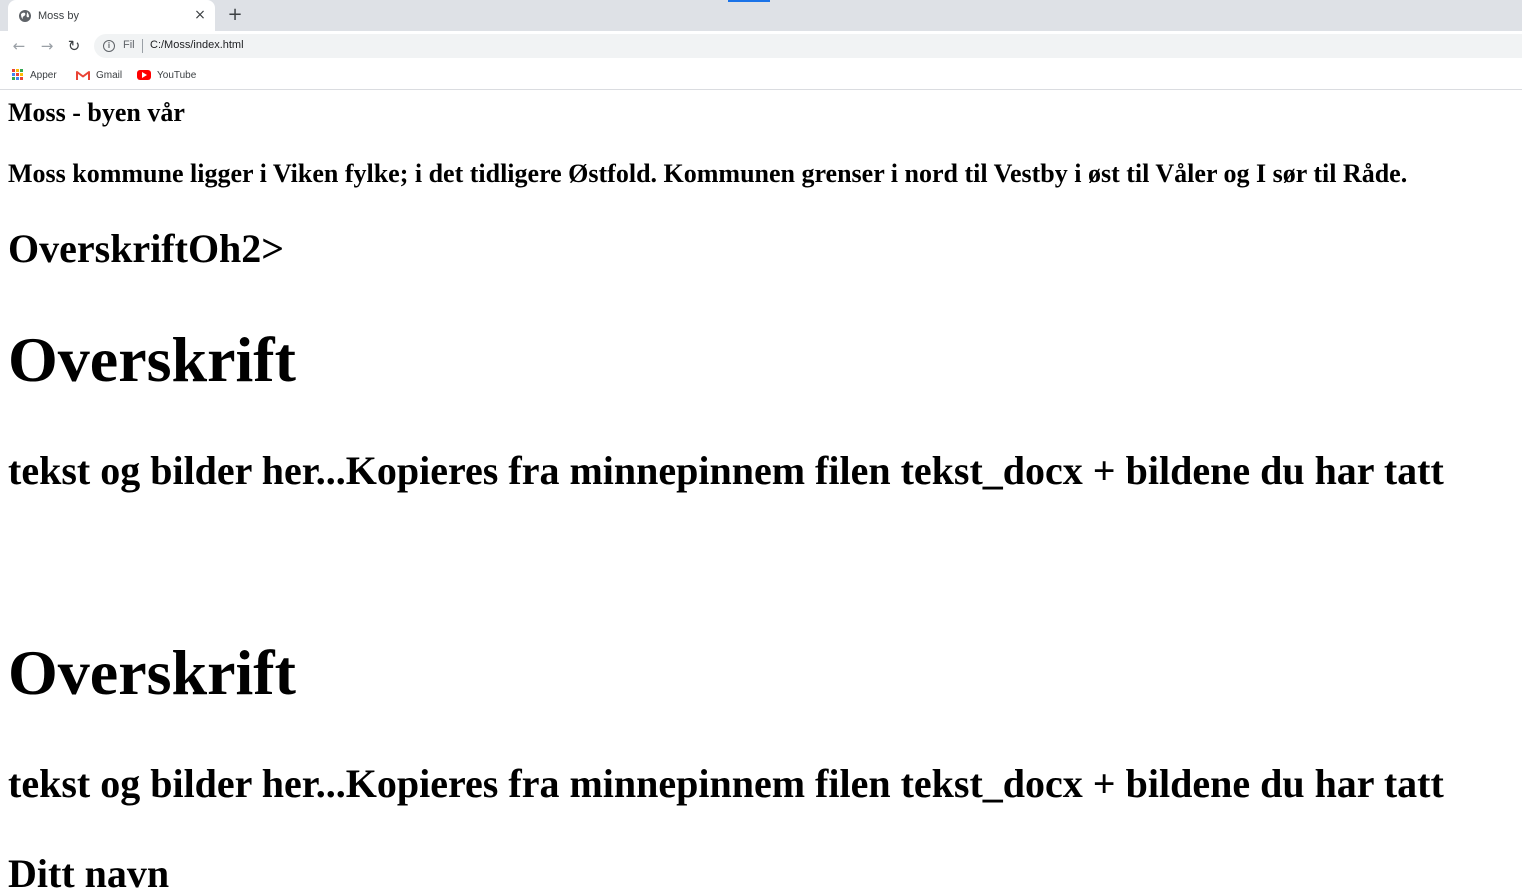 The image size is (1522, 895). What do you see at coordinates (43, 75) in the screenshot?
I see `bookmark-label: Apper` at bounding box center [43, 75].